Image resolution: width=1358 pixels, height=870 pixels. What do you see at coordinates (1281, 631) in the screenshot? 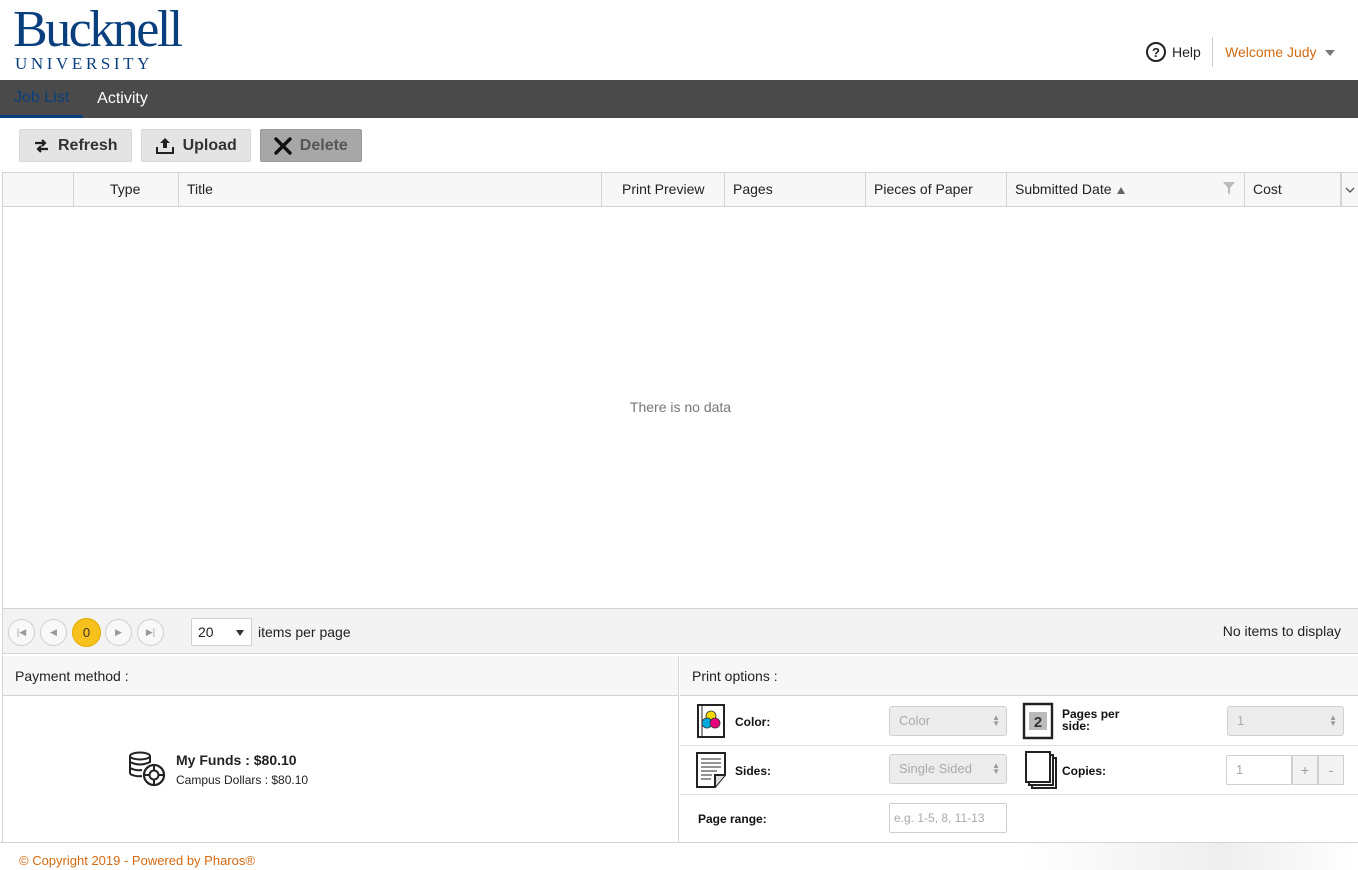
I see `pager-info: No items to display` at bounding box center [1281, 631].